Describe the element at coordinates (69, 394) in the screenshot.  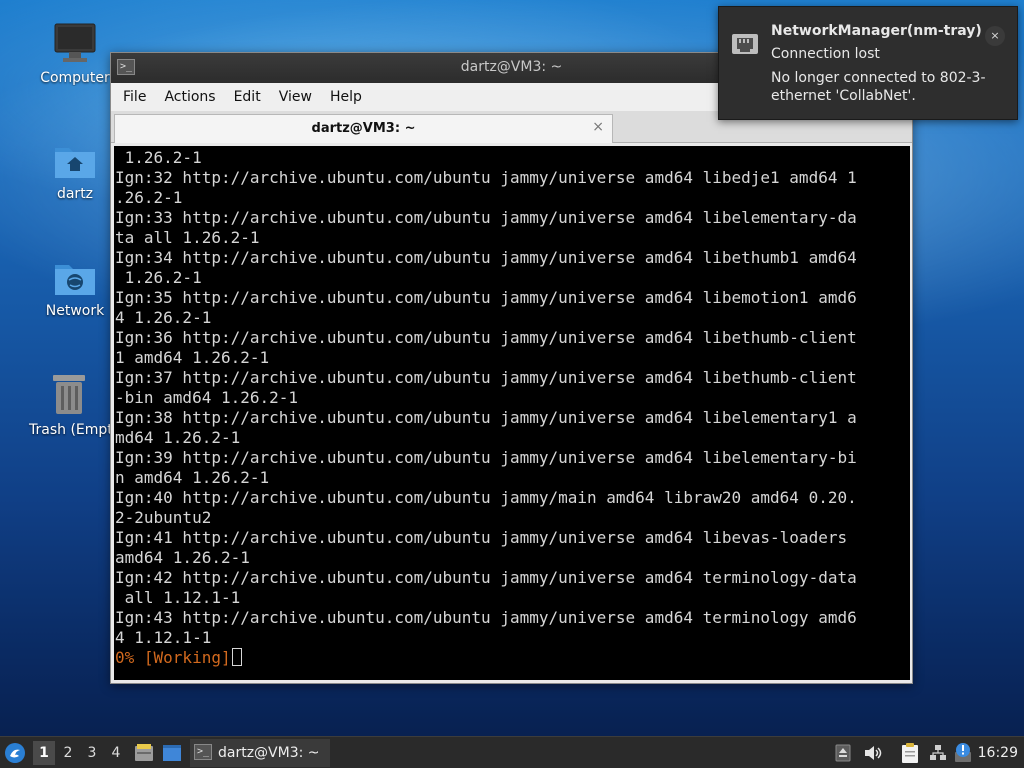
I see `trash-icon` at that location.